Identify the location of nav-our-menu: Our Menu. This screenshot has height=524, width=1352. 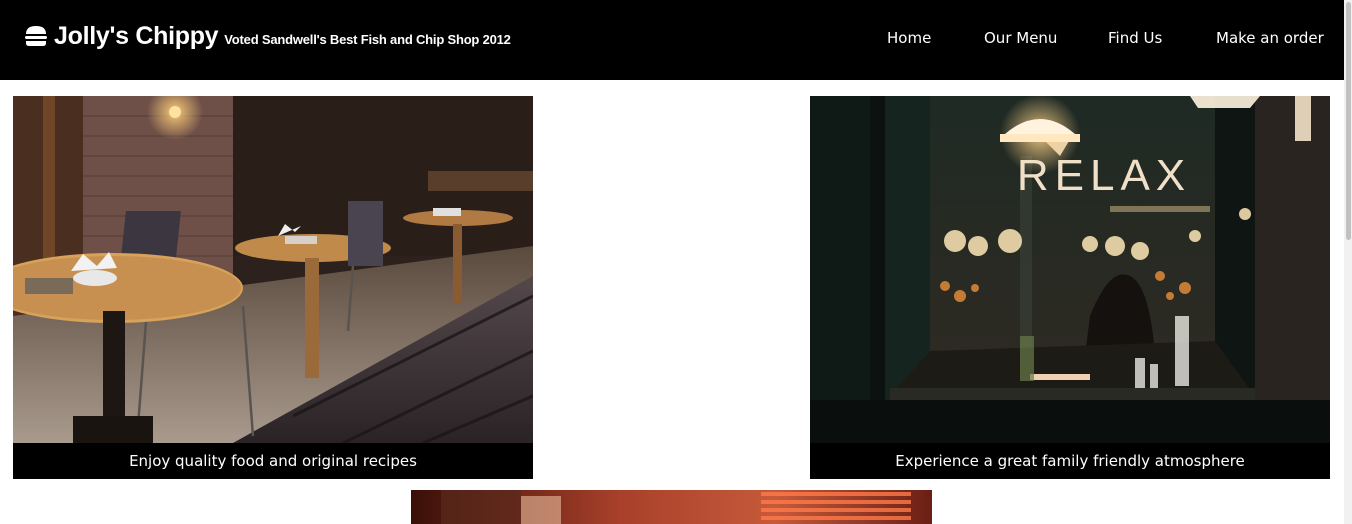
(1020, 38).